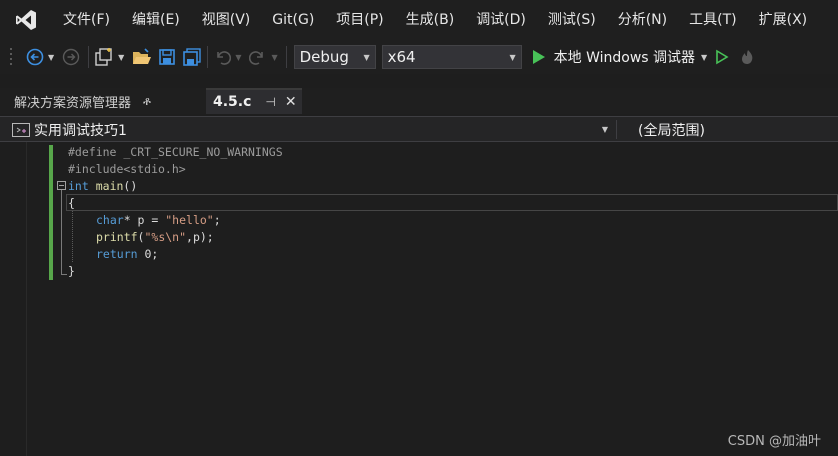 Image resolution: width=838 pixels, height=456 pixels. I want to click on function-main: main, so click(109, 186).